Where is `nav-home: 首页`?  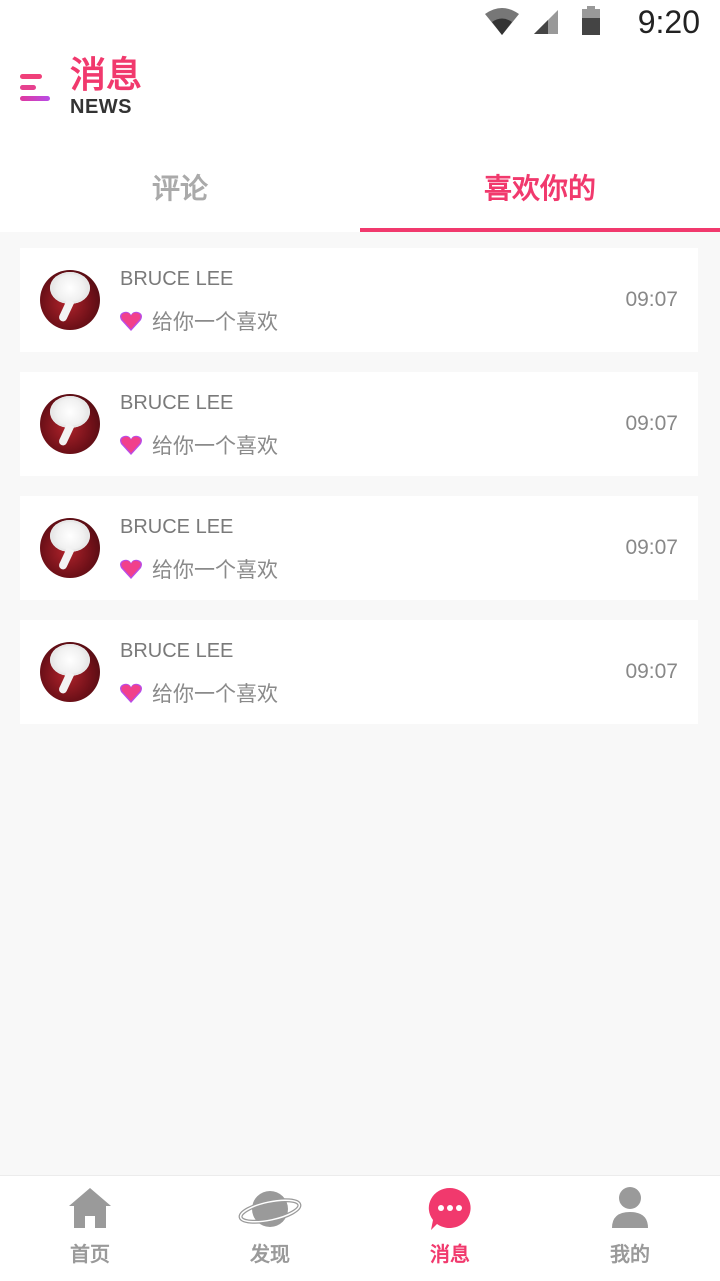
nav-home: 首页 is located at coordinates (90, 1228).